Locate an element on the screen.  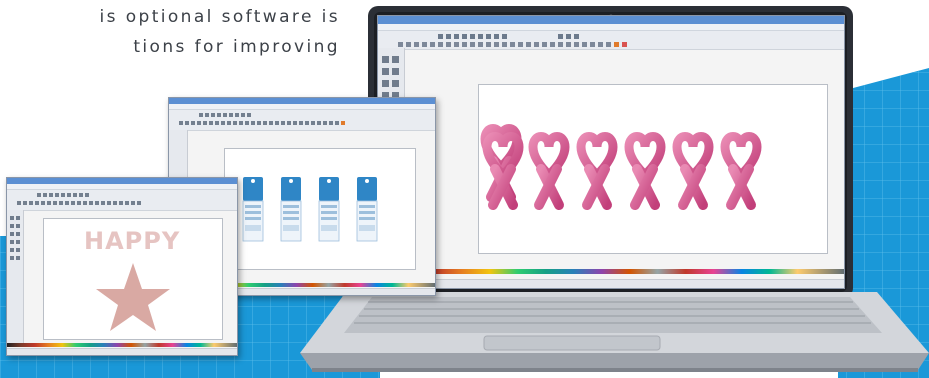
design-canvas: HAPPY is located at coordinates (133, 279).